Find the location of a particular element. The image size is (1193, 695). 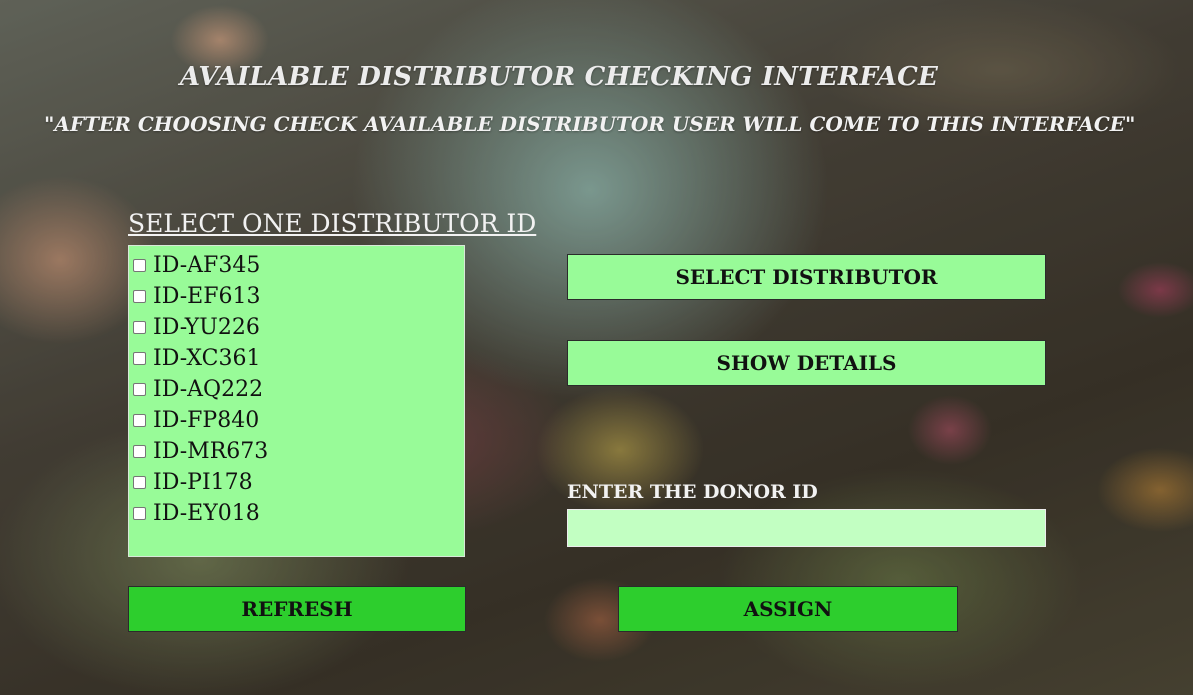

distributor-item: ID-FP840 is located at coordinates (297, 420).